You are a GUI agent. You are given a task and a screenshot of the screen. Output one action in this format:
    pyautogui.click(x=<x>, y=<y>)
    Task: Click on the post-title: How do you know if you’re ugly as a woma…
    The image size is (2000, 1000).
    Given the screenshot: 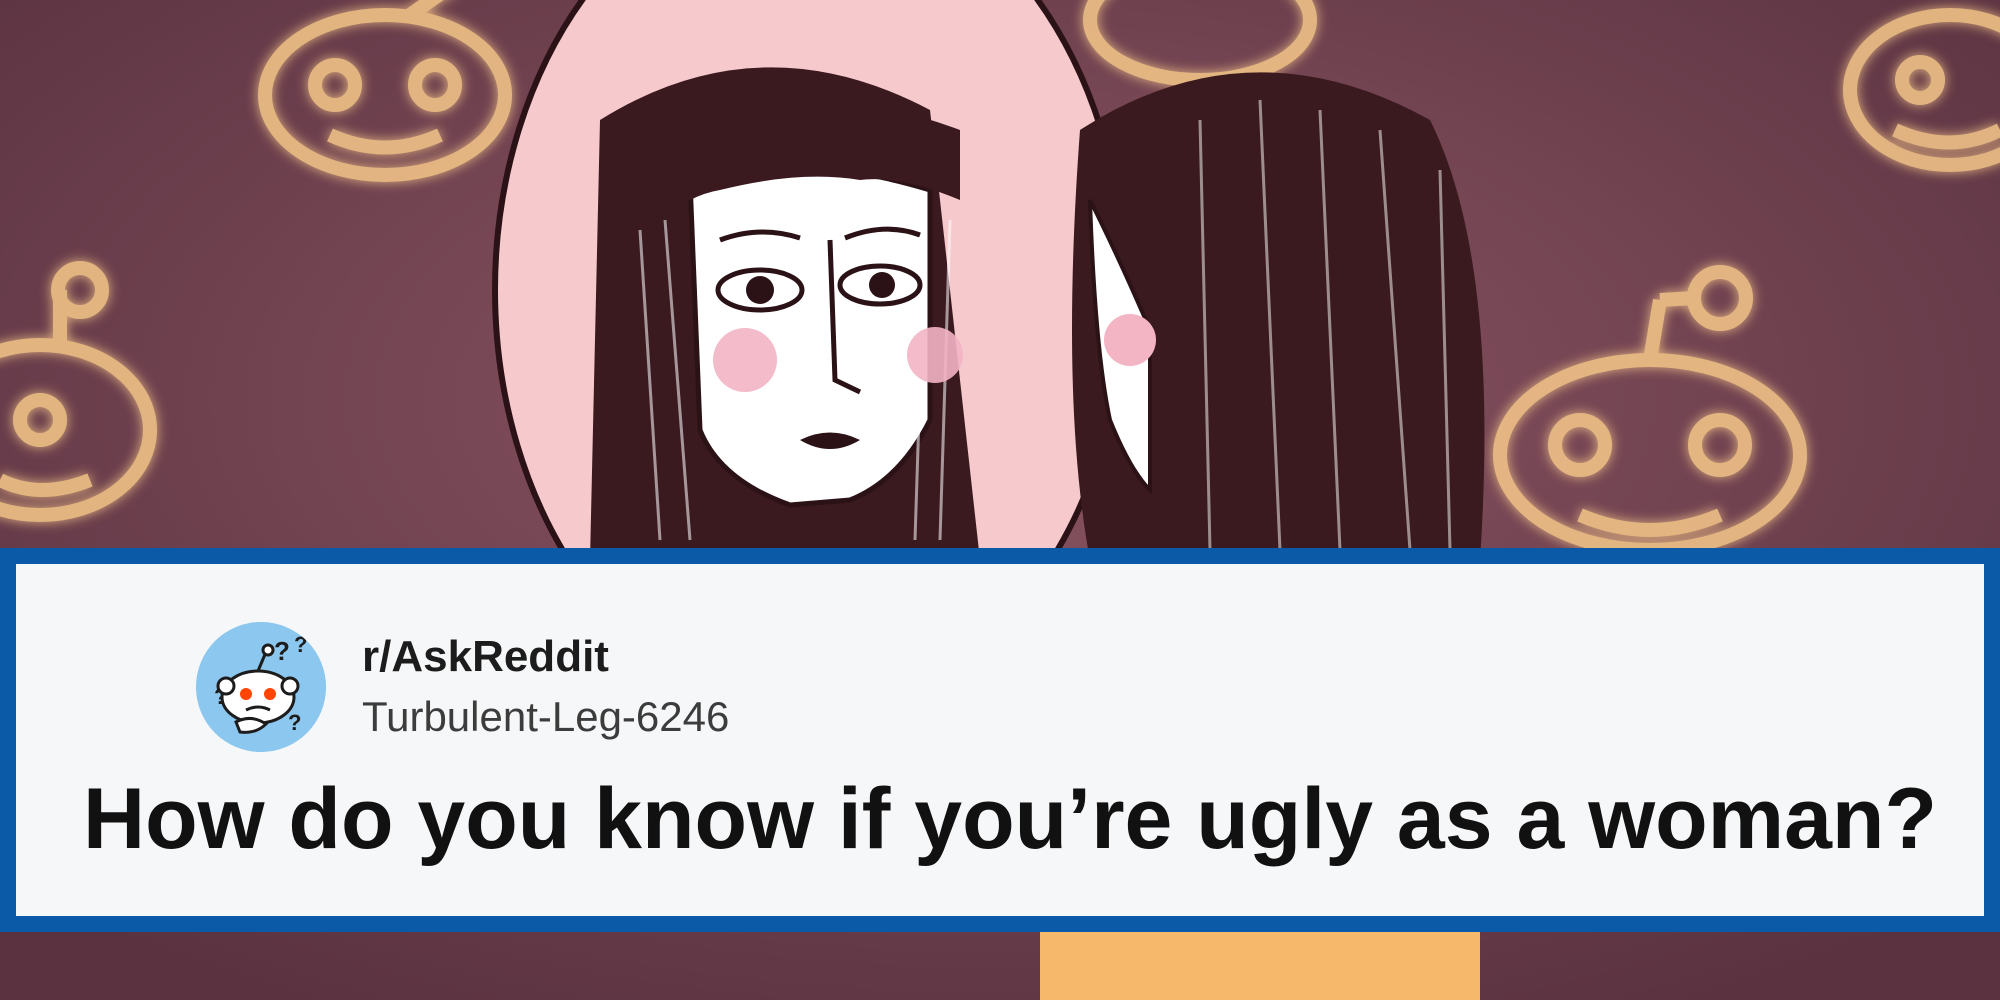 What is the action you would take?
    pyautogui.click(x=1010, y=819)
    